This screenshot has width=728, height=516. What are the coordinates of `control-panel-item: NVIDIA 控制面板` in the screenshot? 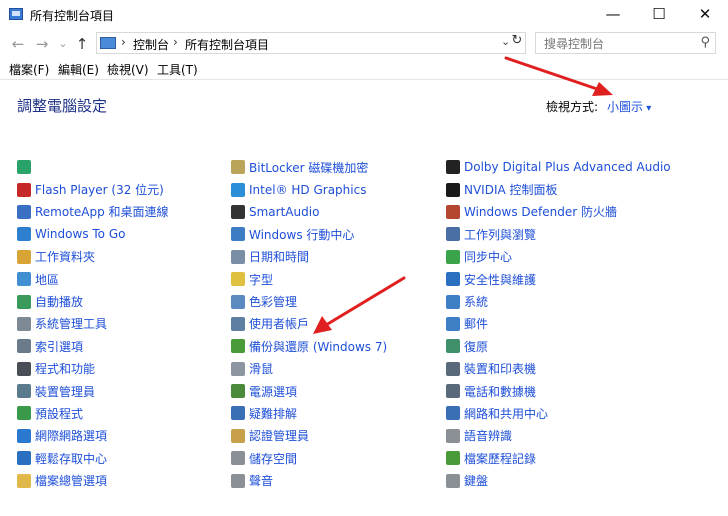 It's located at (558, 189).